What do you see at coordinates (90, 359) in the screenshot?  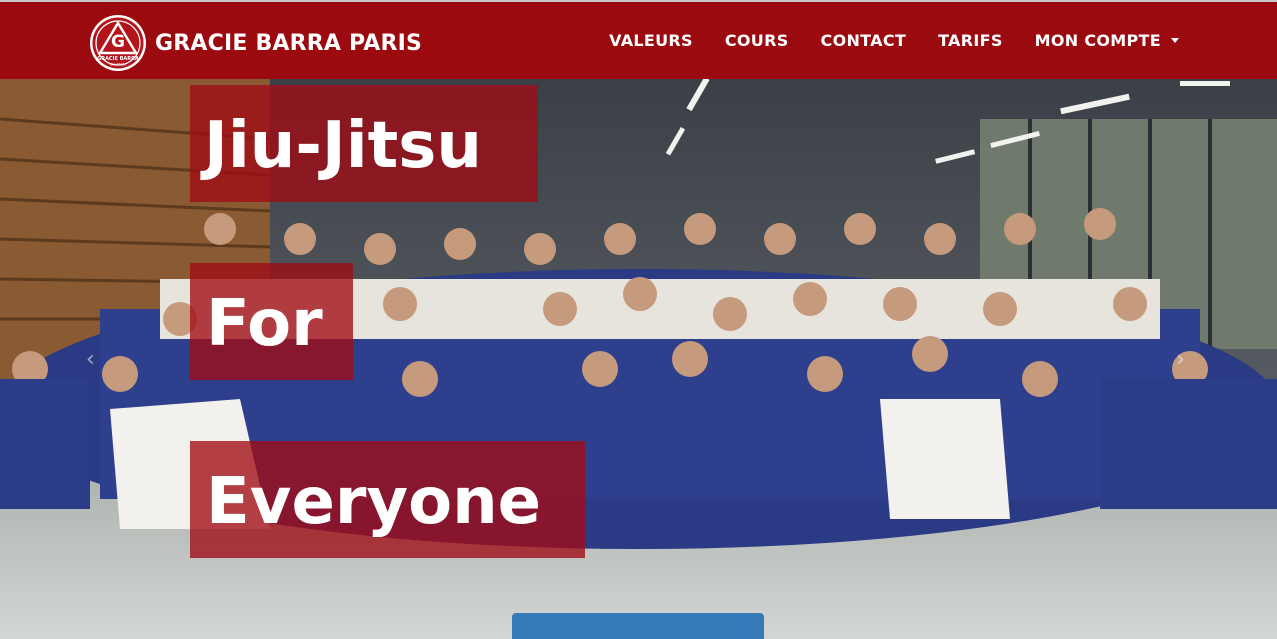 I see `carousel-prev-icon: ‹` at bounding box center [90, 359].